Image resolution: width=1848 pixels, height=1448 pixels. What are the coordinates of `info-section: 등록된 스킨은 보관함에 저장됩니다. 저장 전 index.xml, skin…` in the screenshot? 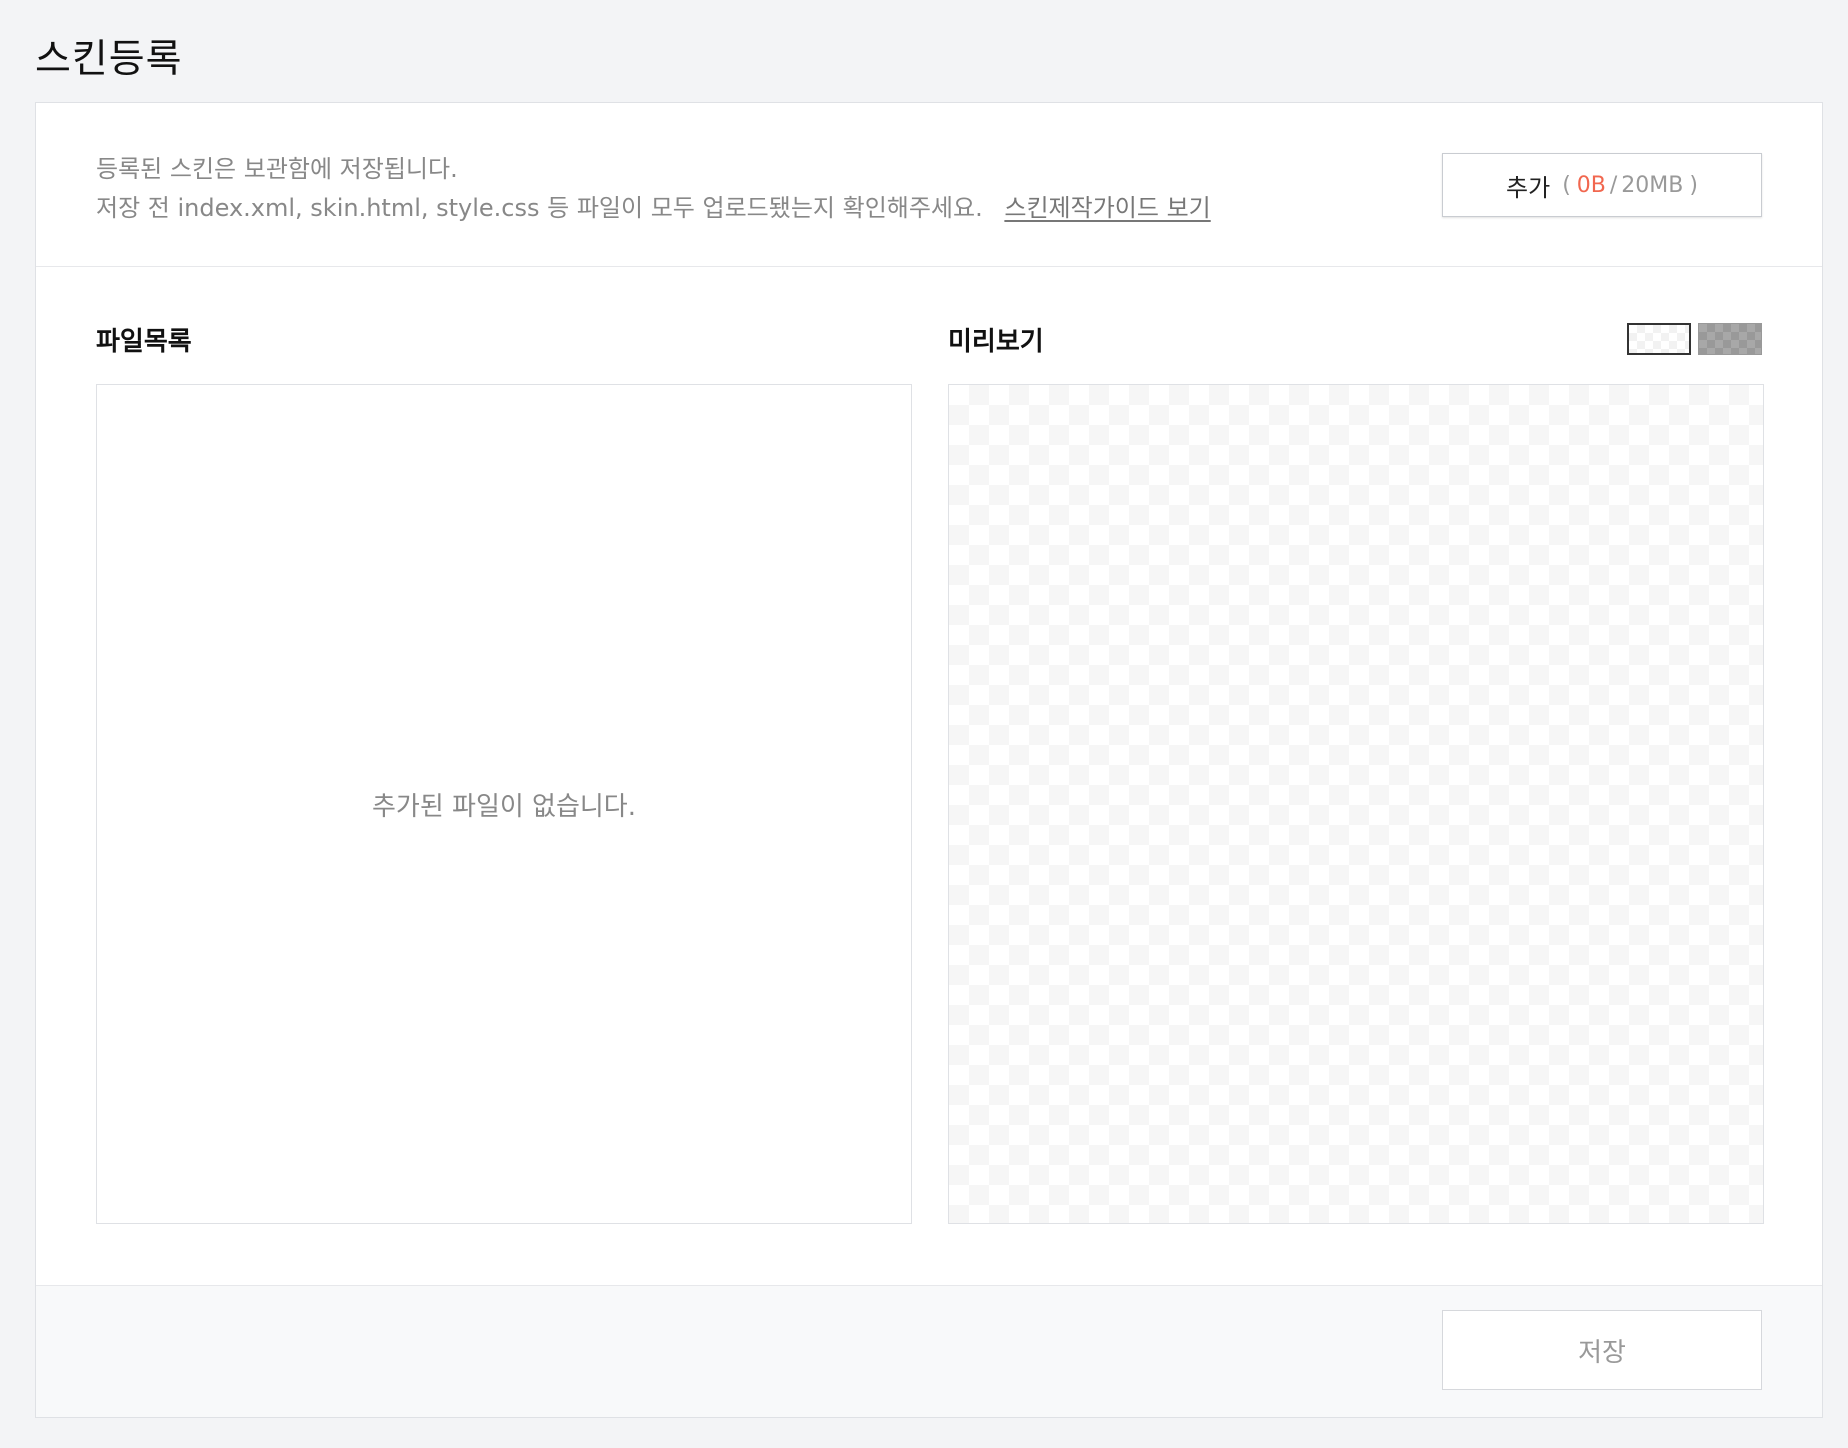 It's located at (929, 185).